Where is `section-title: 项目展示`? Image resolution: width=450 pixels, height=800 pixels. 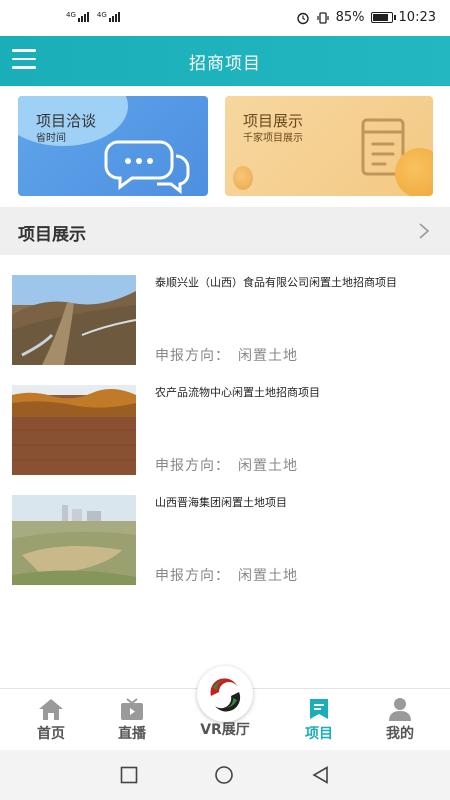
section-title: 项目展示 is located at coordinates (52, 235).